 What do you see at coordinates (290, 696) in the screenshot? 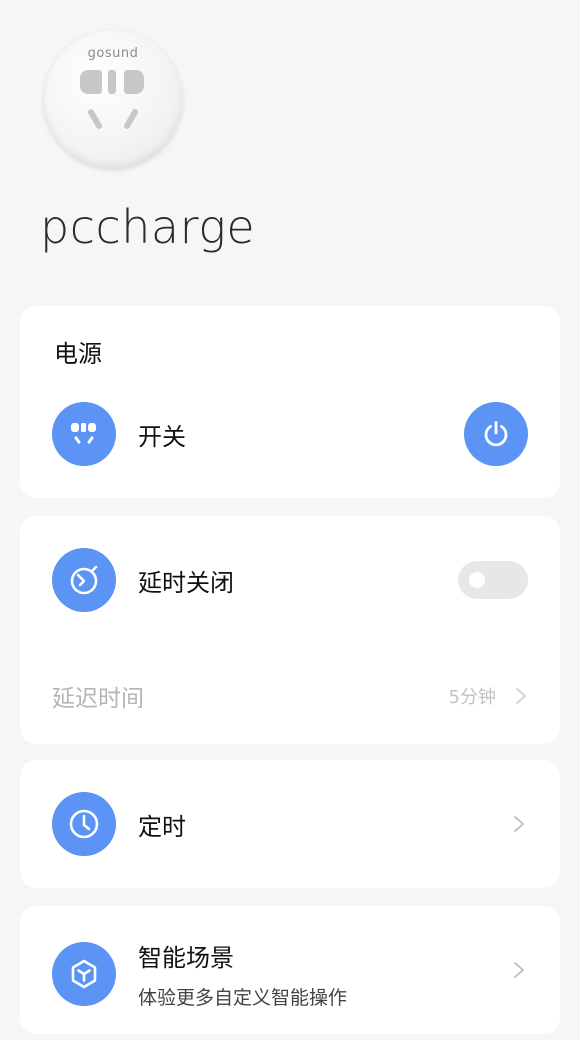
I see `delay-time-row: 延迟时间 5分钟` at bounding box center [290, 696].